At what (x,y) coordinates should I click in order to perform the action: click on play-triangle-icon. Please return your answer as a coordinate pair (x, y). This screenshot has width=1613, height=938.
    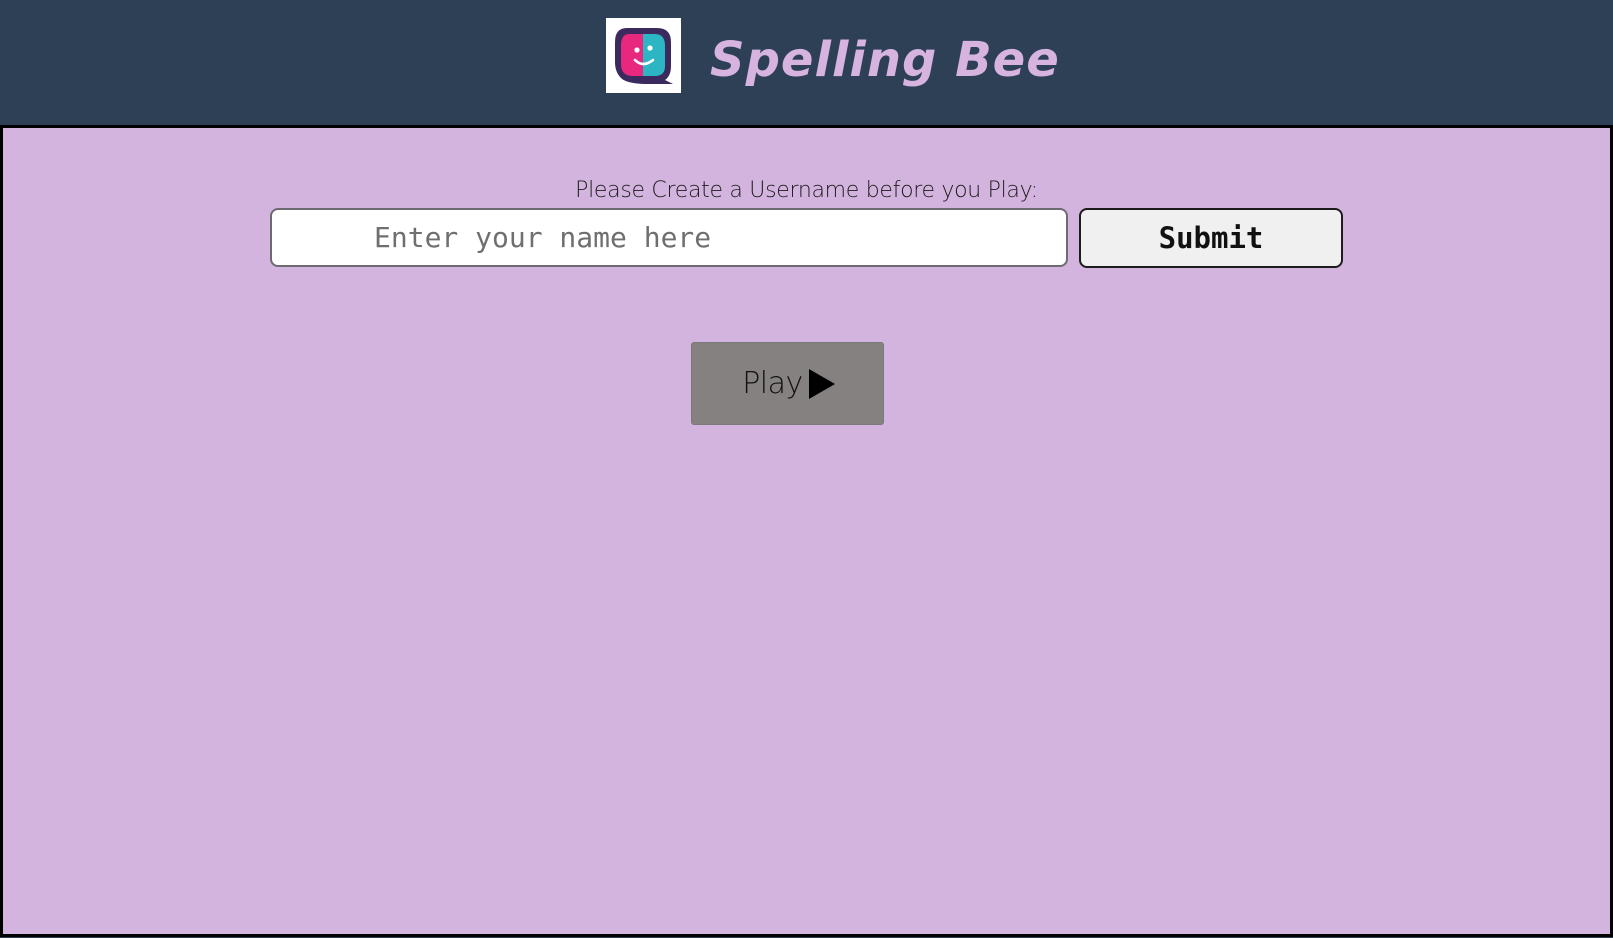
    Looking at the image, I should click on (821, 383).